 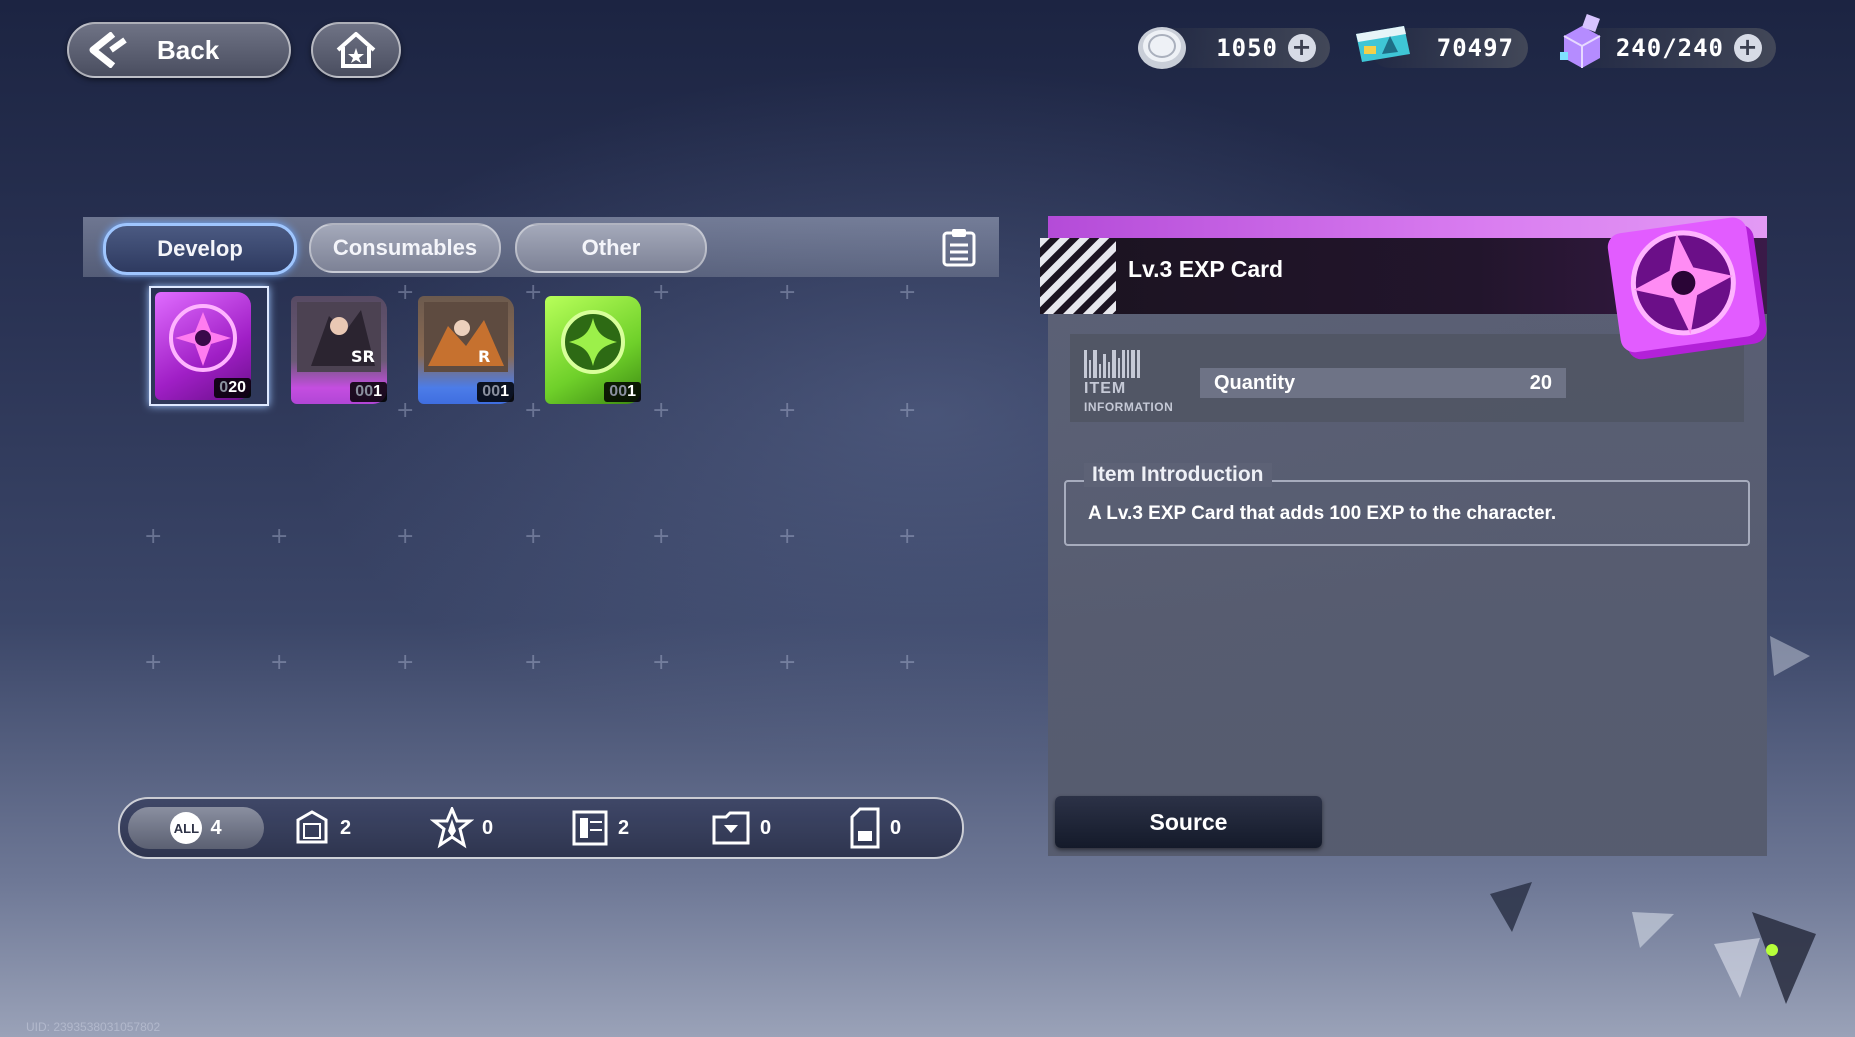 What do you see at coordinates (1255, 382) in the screenshot?
I see `quantity-label: Quantity` at bounding box center [1255, 382].